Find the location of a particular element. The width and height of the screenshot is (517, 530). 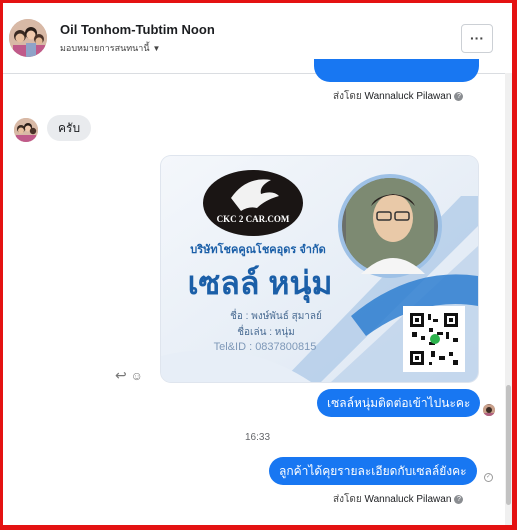

scrollbar-thumb is located at coordinates (508, 445).